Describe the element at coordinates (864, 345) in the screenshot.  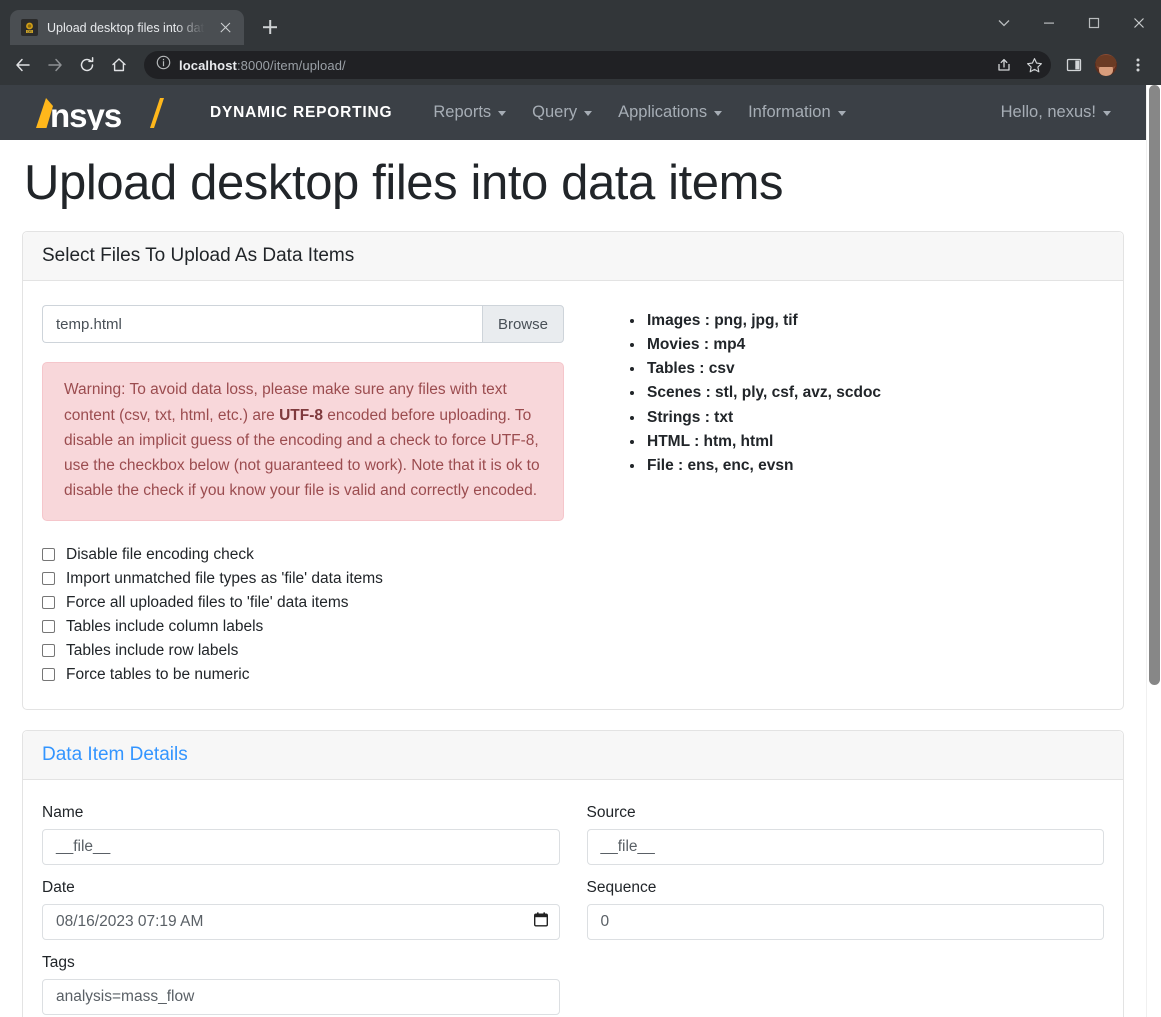
I see `list-item: Movies : mp4` at that location.